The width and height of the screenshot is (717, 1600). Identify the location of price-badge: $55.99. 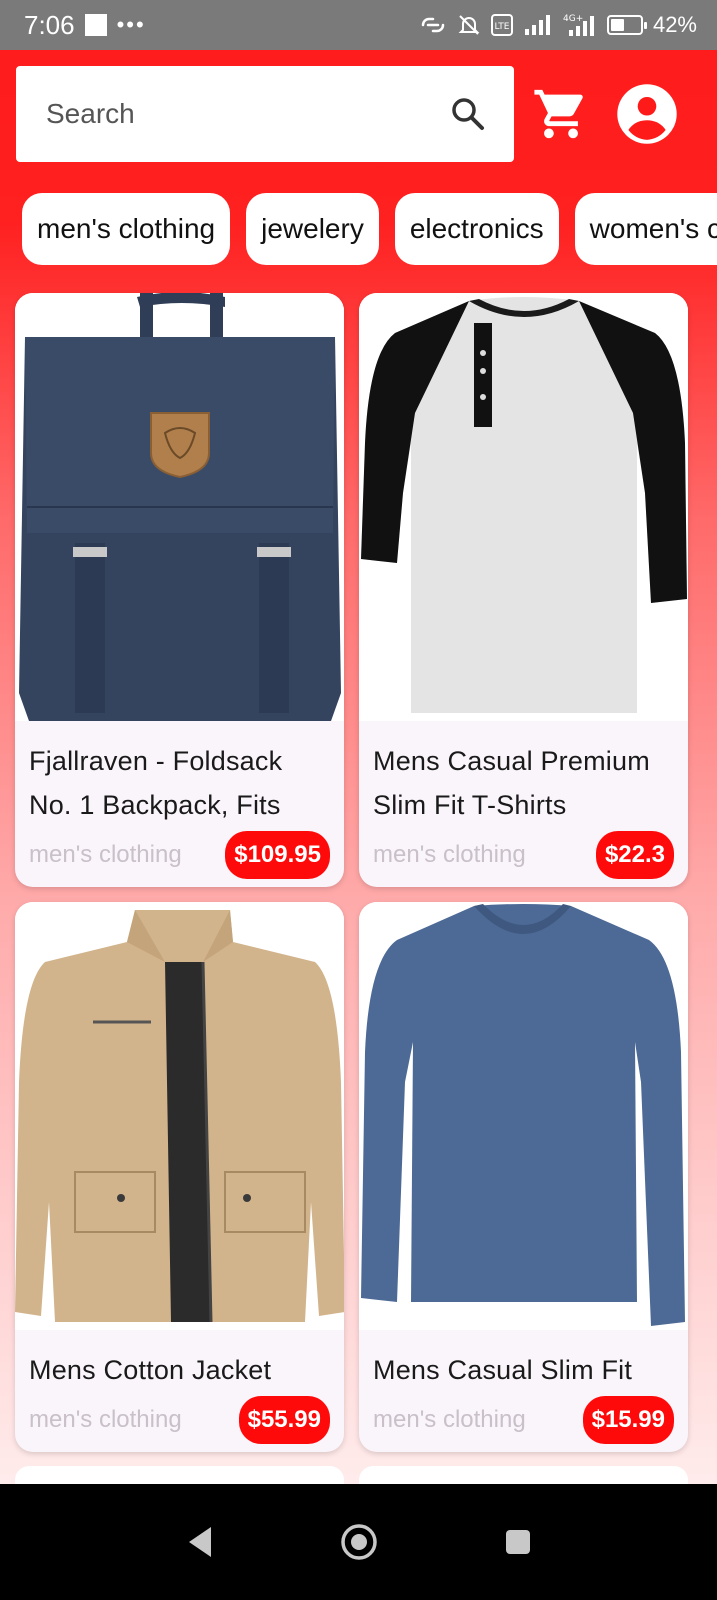
(284, 1420).